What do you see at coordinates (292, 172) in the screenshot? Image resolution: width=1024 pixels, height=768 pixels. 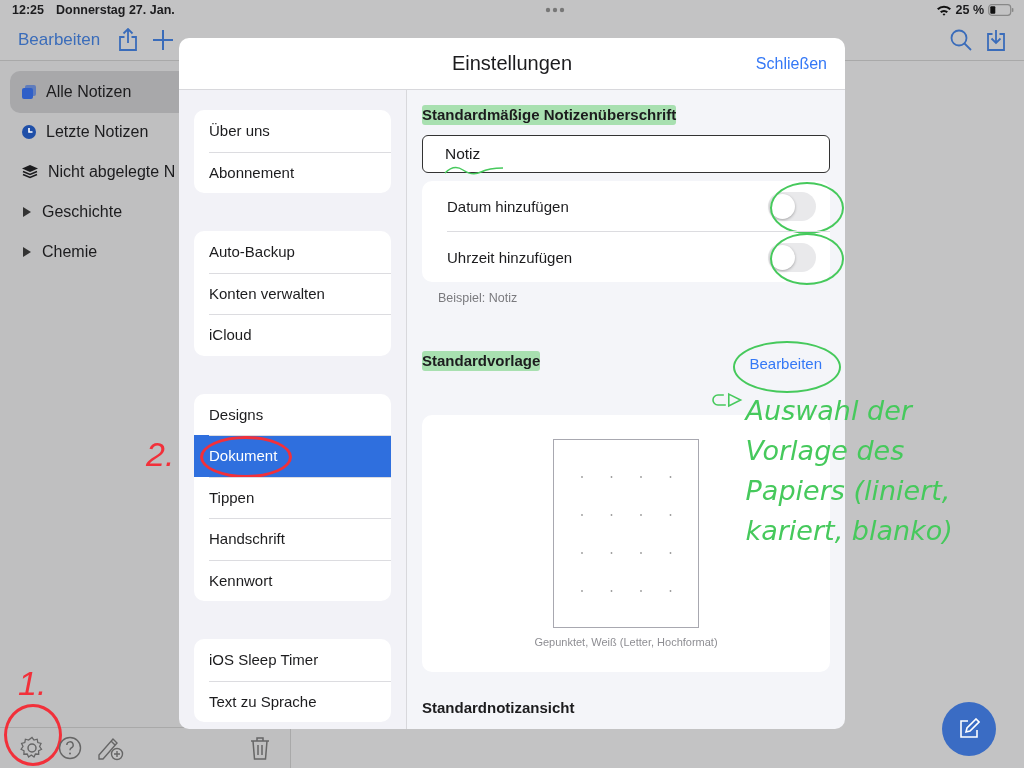 I see `settings-menu-item: Abonnement` at bounding box center [292, 172].